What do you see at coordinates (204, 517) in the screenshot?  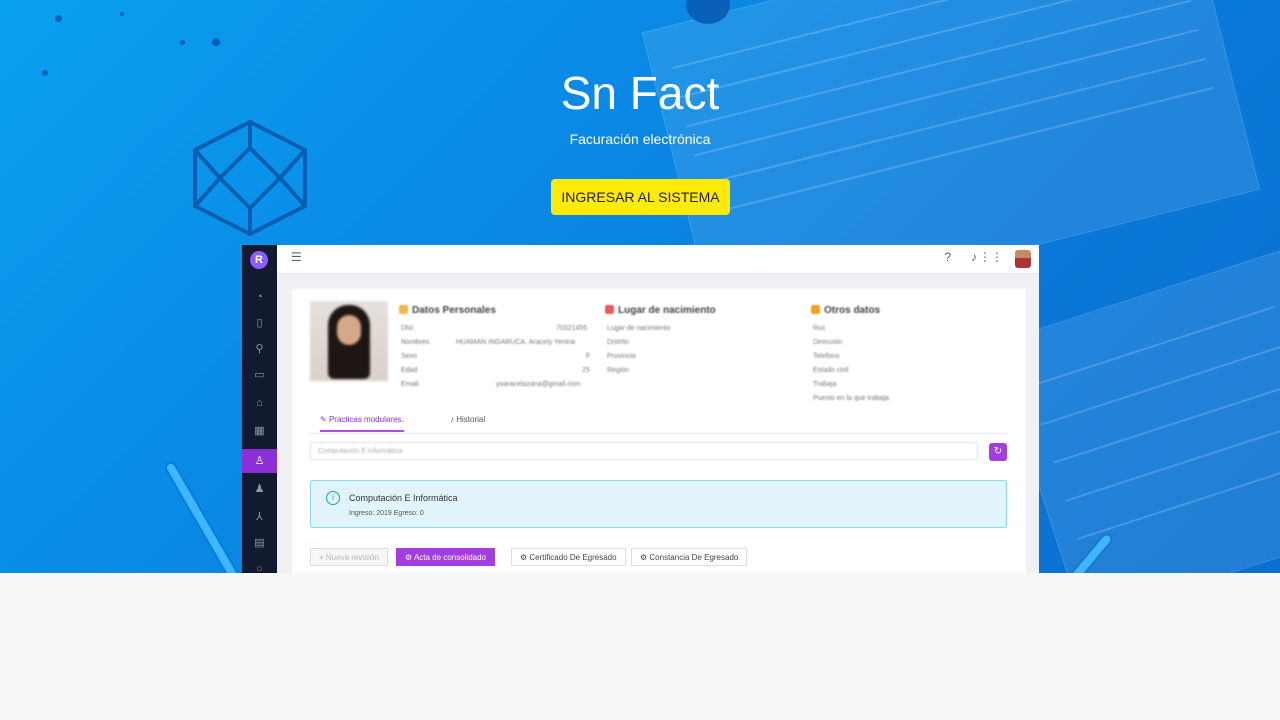 I see `pencil-decoration` at bounding box center [204, 517].